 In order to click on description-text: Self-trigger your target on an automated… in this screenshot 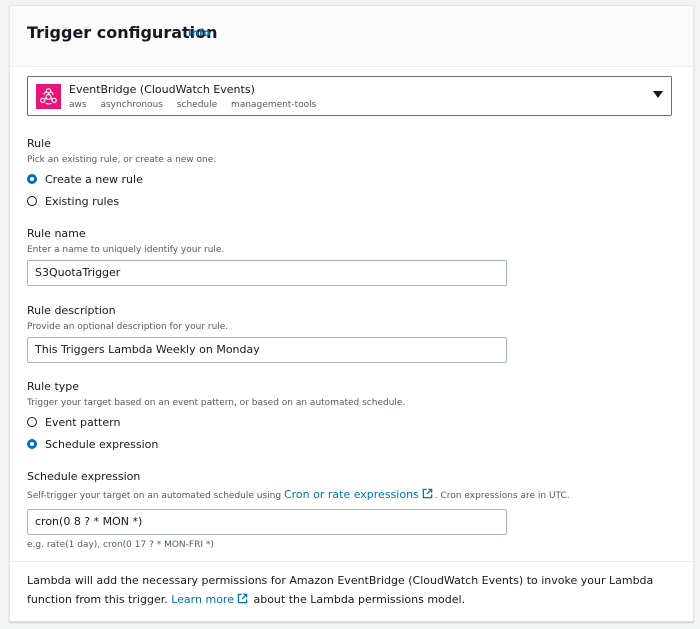, I will do `click(155, 496)`.